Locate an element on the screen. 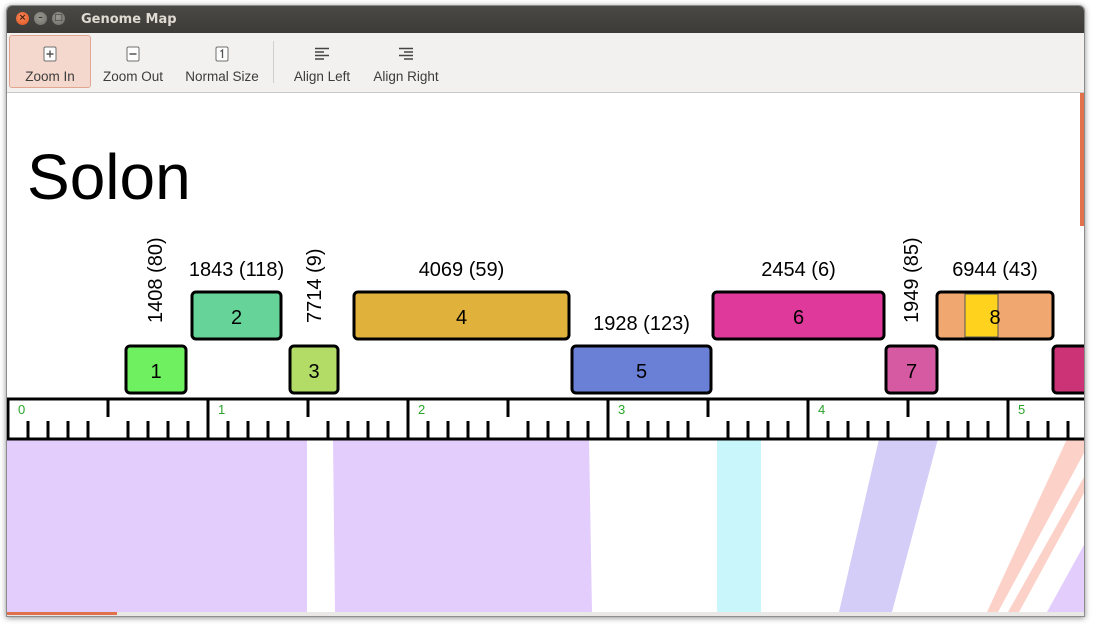 The width and height of the screenshot is (1093, 627). align-left-label: Align Left is located at coordinates (322, 76).